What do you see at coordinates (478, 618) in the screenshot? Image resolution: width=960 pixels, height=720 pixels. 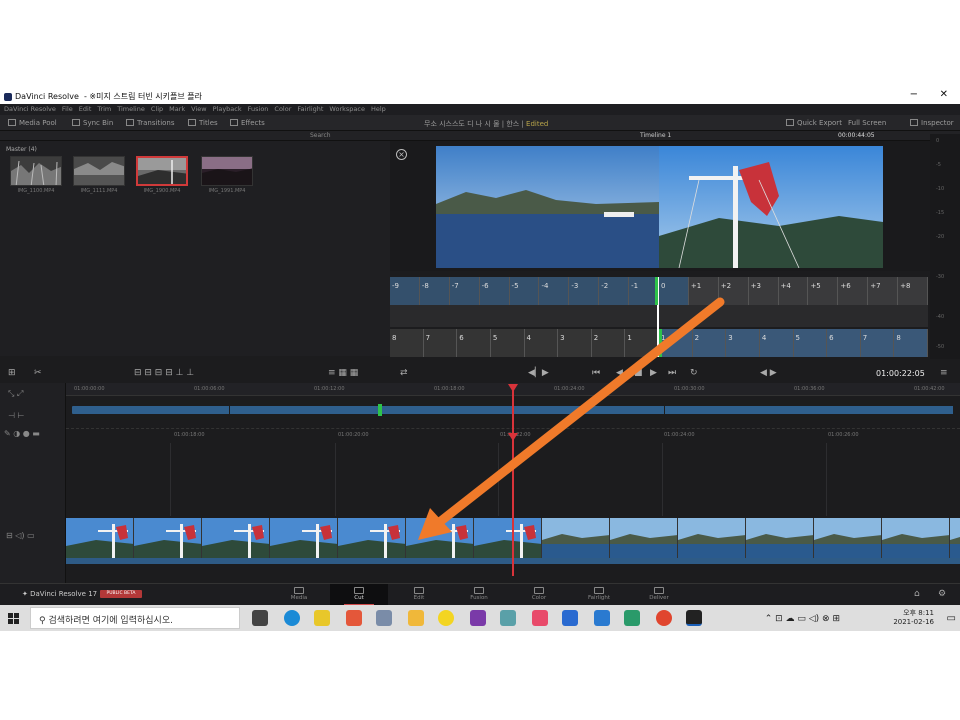 I see `onenote-icon` at bounding box center [478, 618].